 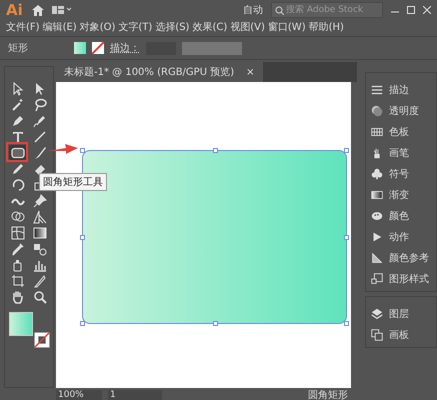 What do you see at coordinates (149, 72) in the screenshot?
I see `document-title: 未标题-1* @ 100% (RGB/GPU 预览)` at bounding box center [149, 72].